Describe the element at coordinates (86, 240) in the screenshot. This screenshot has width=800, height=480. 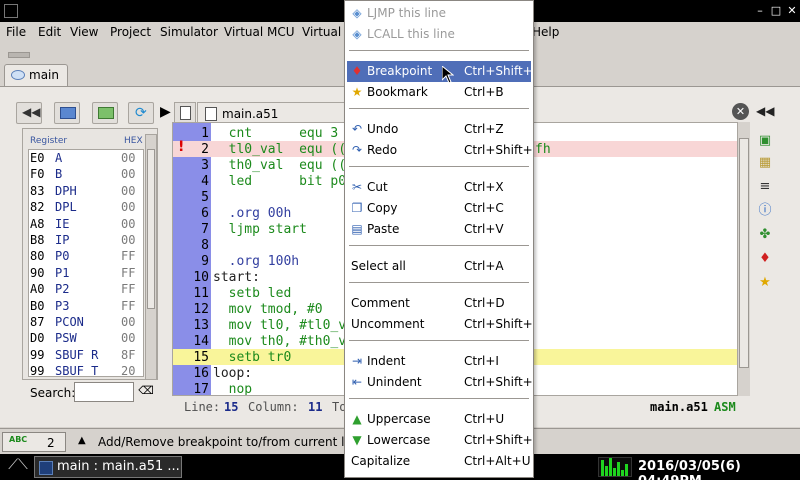
I see `register-row: B8 IP 00` at that location.